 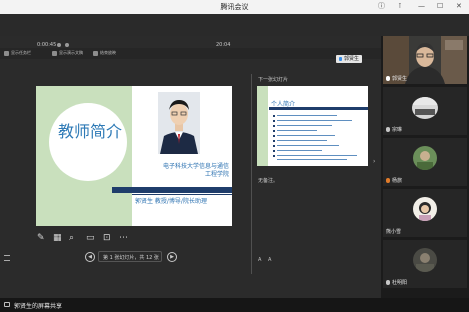 I want to click on participant-tile: 杜明阳, so click(x=425, y=264).